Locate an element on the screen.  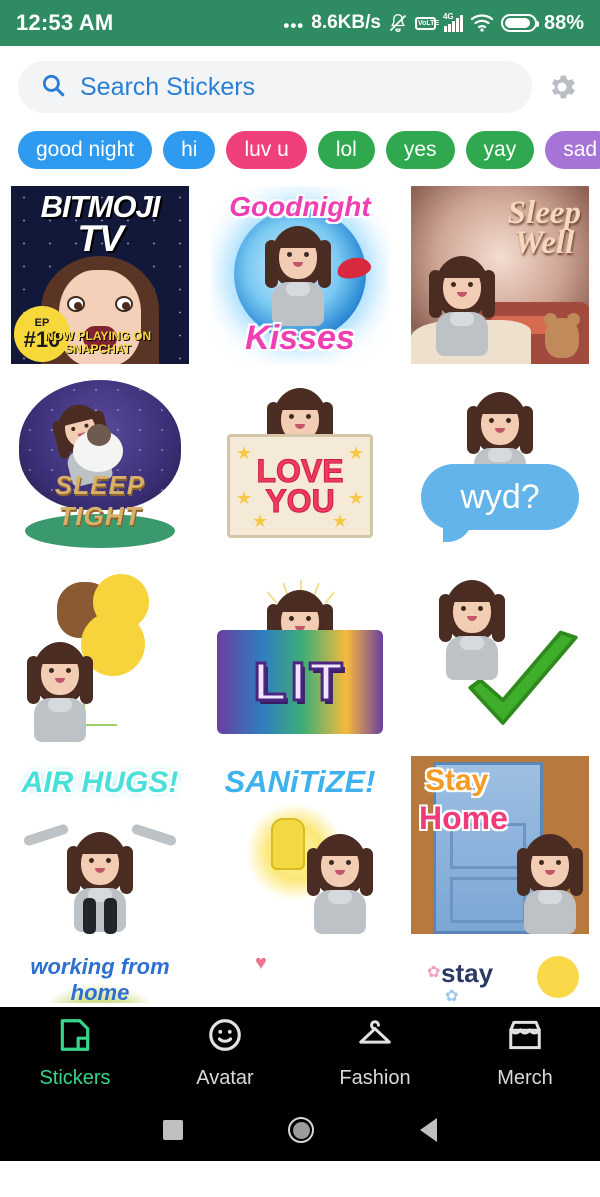
search-placeholder: Search Stickers is located at coordinates (168, 86).